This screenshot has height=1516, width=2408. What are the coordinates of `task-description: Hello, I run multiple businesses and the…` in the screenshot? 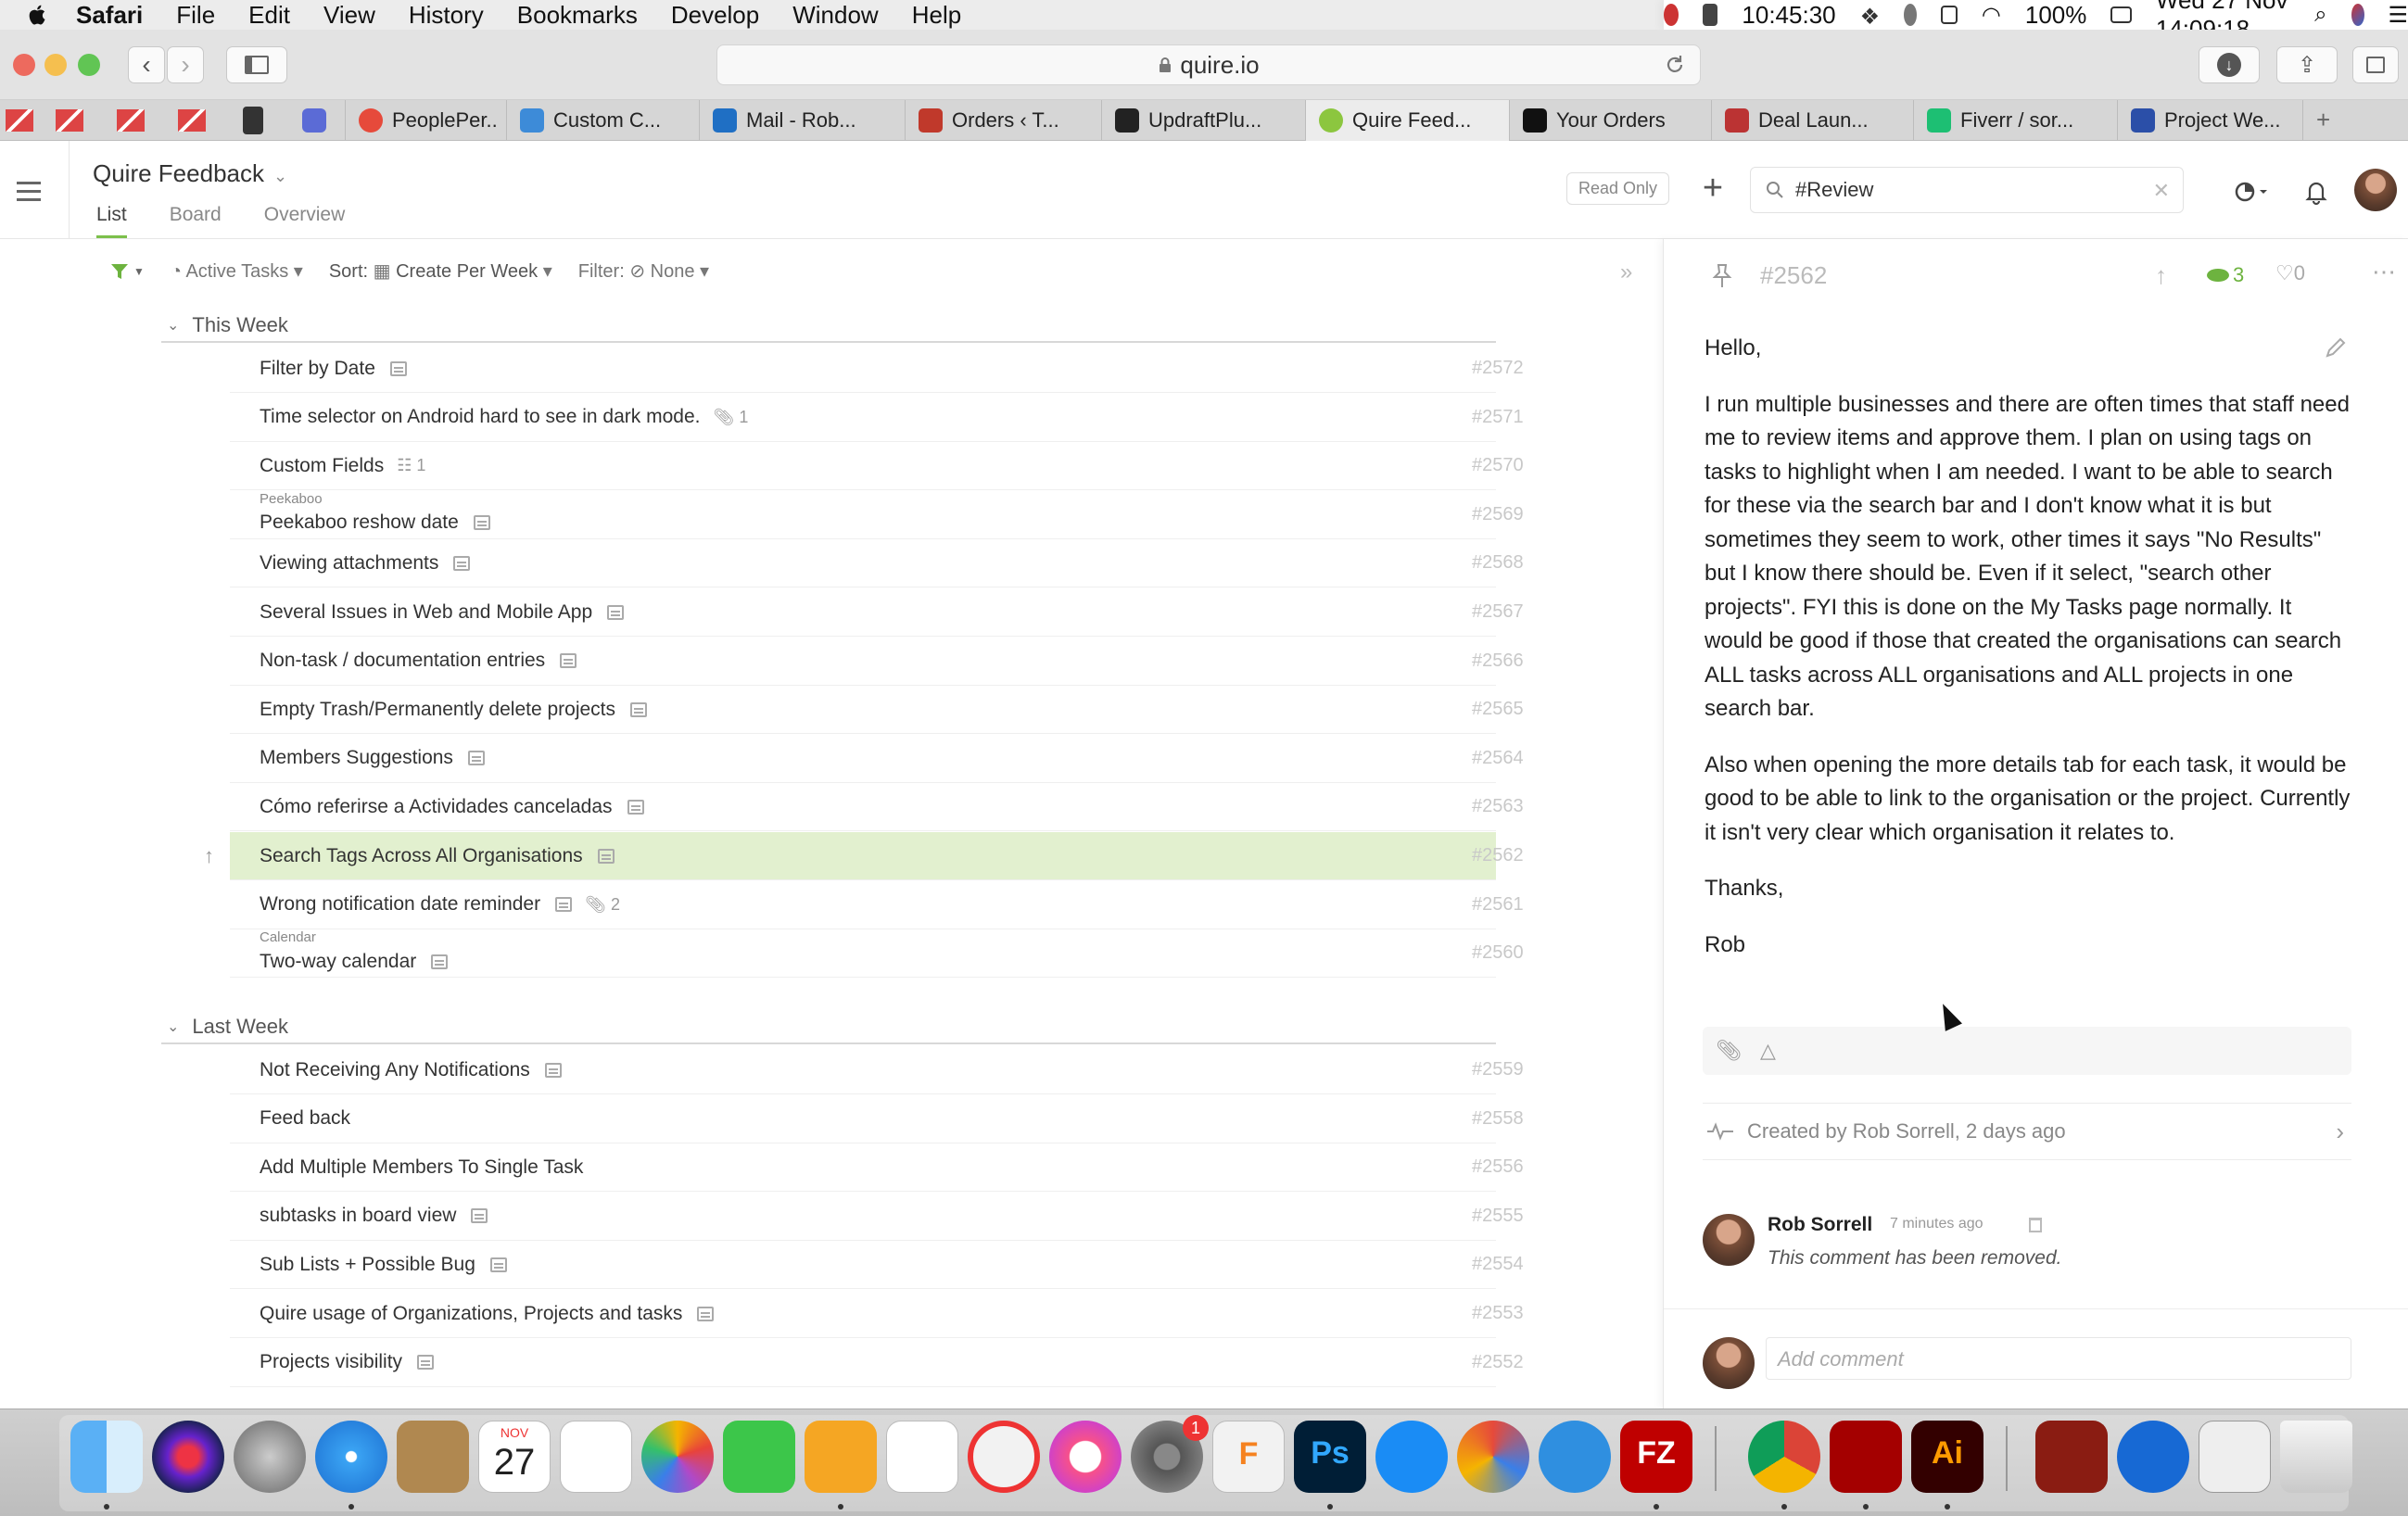 It's located at (2029, 658).